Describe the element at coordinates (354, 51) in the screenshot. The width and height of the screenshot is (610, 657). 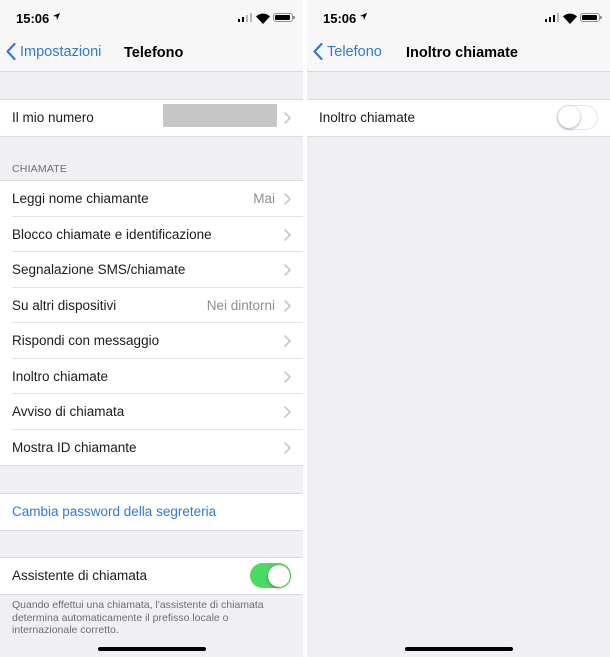
I see `back-button-label: Telefono` at that location.